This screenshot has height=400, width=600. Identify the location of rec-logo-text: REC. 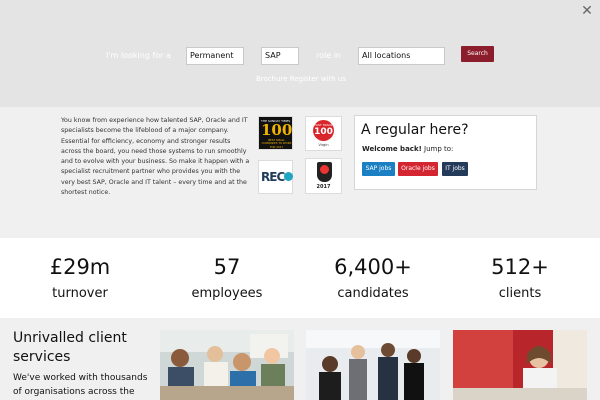
(273, 177).